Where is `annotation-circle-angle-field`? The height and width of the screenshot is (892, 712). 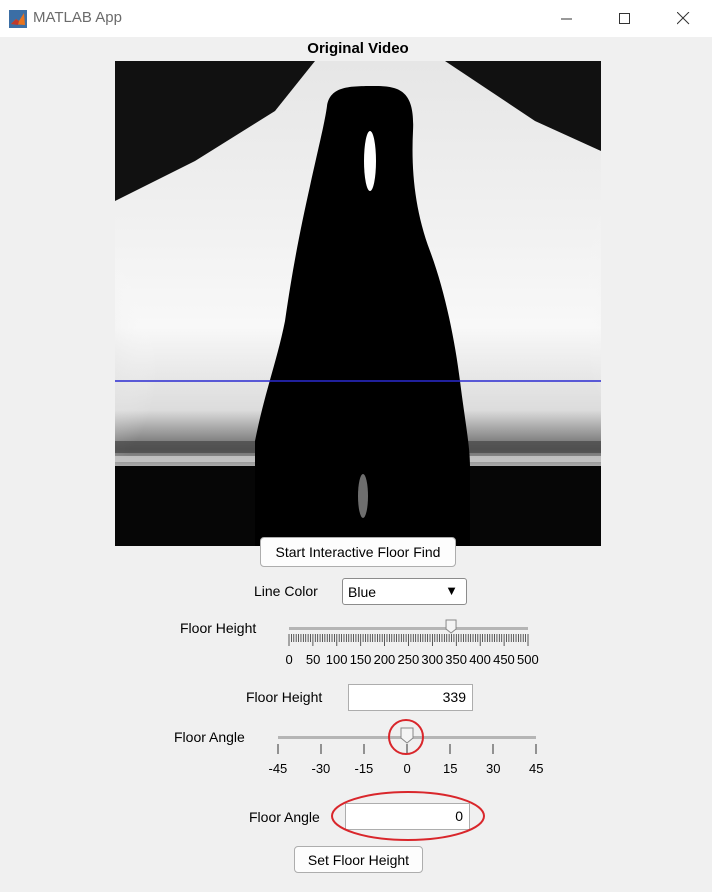 annotation-circle-angle-field is located at coordinates (408, 816).